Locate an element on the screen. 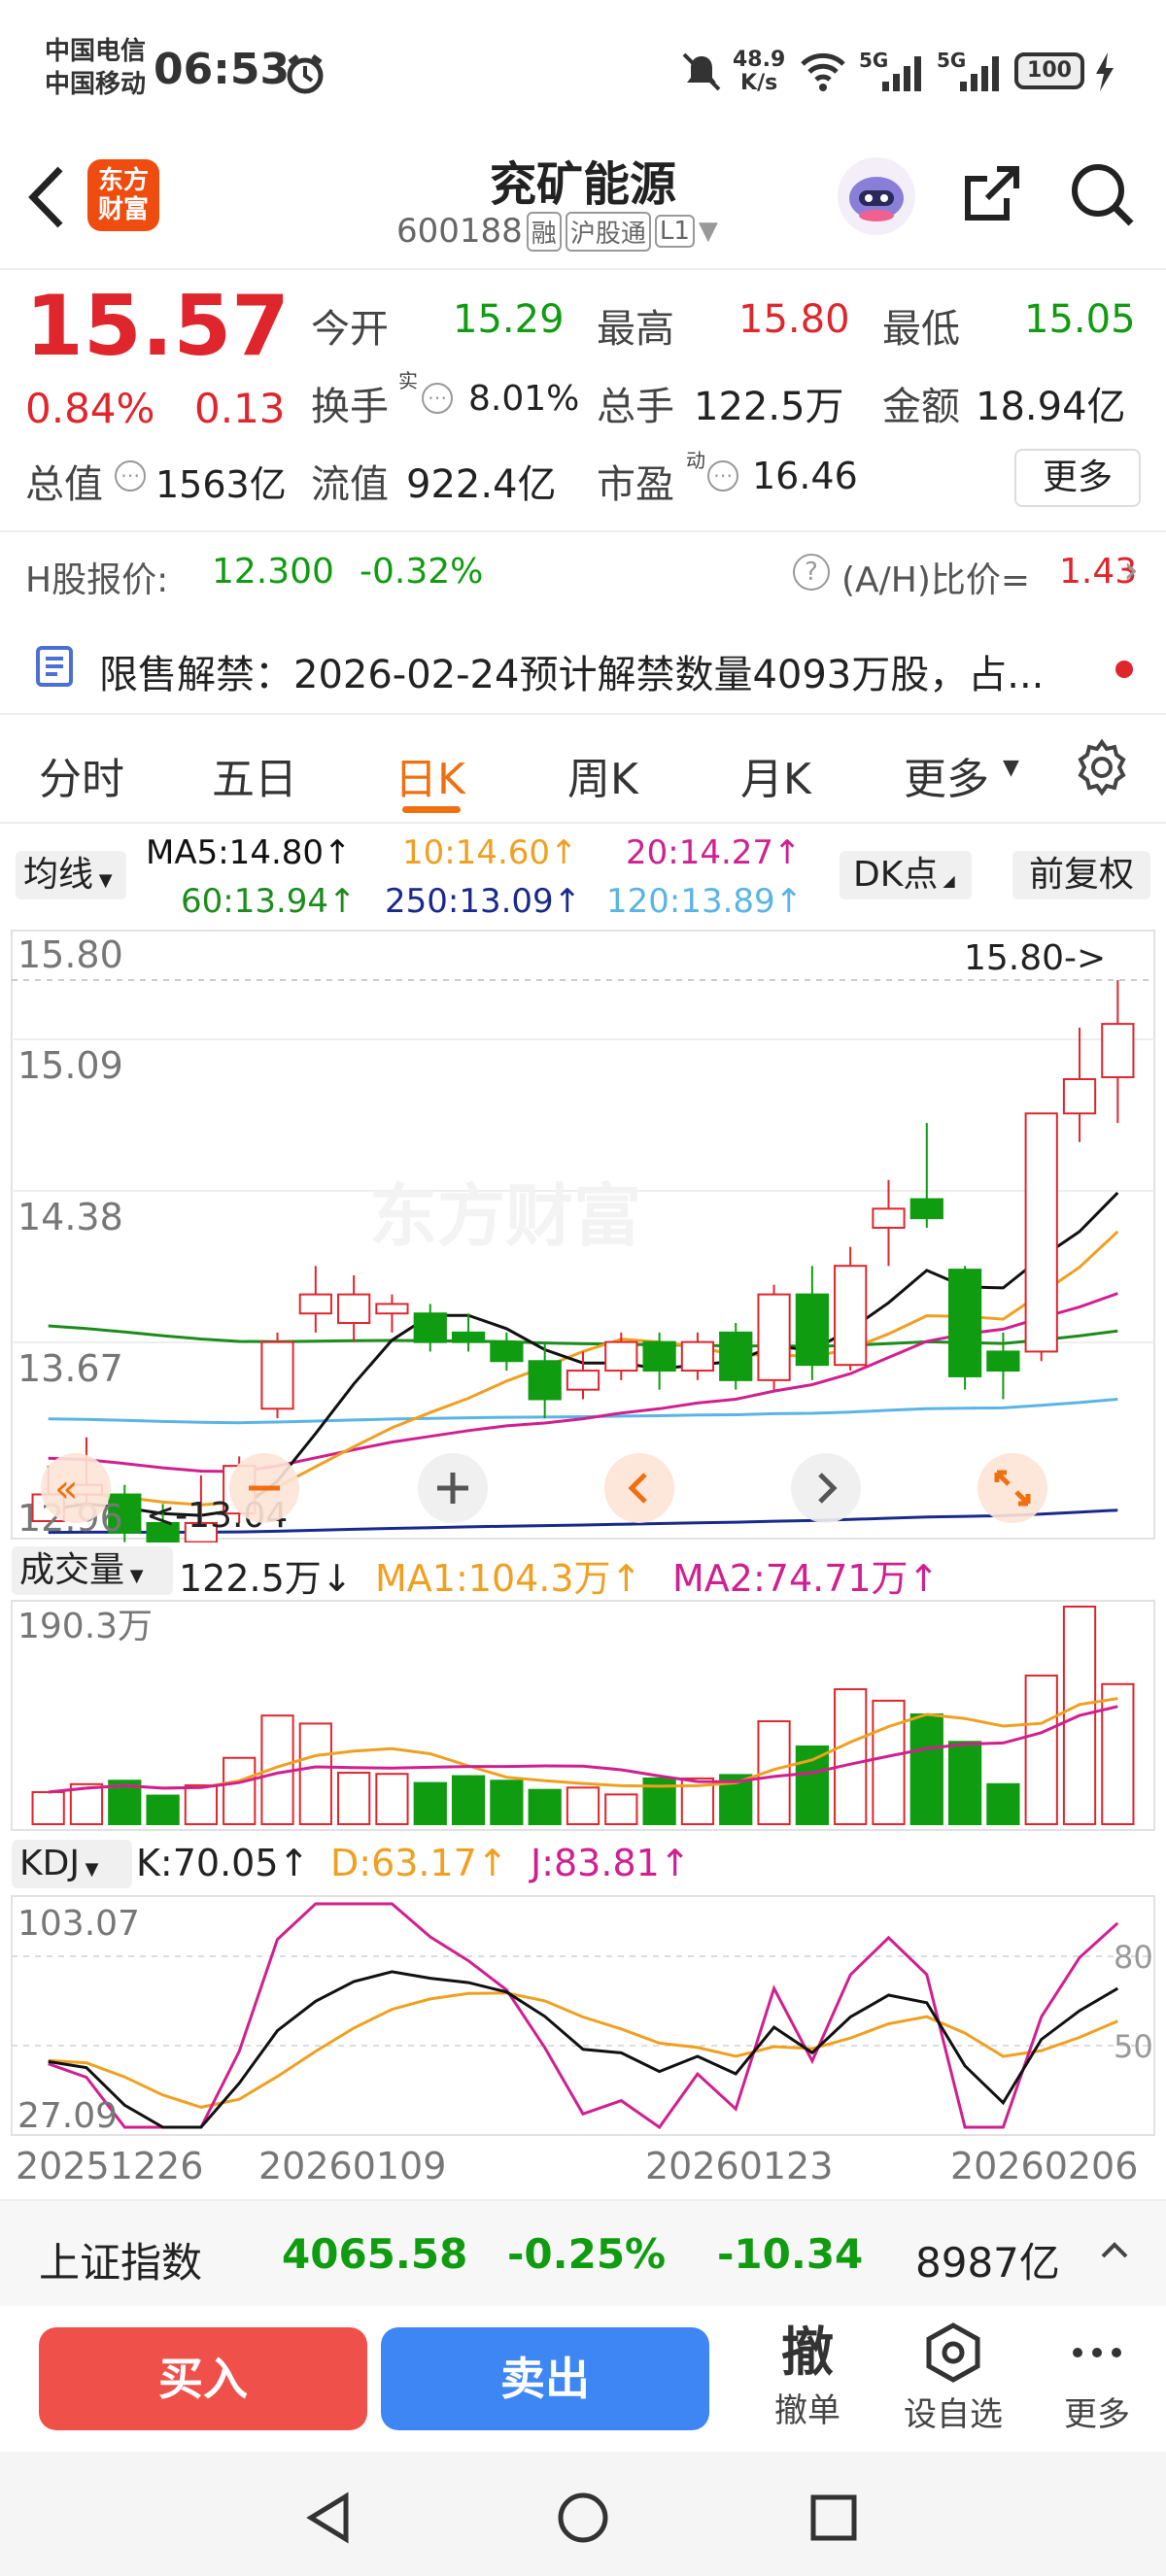  tab-monthly-k: 月K is located at coordinates (775, 775).